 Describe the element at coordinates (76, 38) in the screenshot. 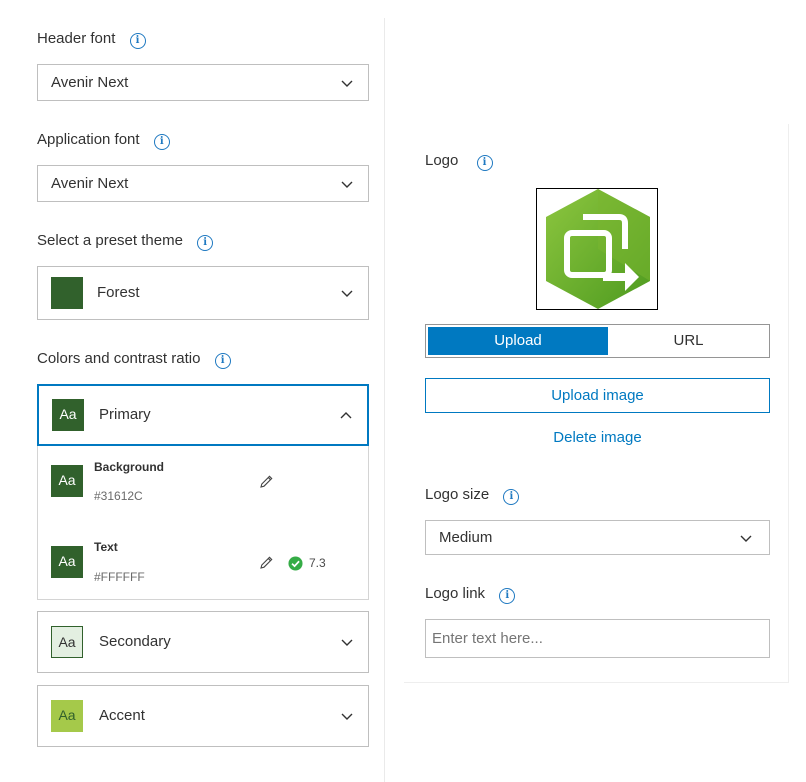

I see `header-font-label-text: Header font` at that location.